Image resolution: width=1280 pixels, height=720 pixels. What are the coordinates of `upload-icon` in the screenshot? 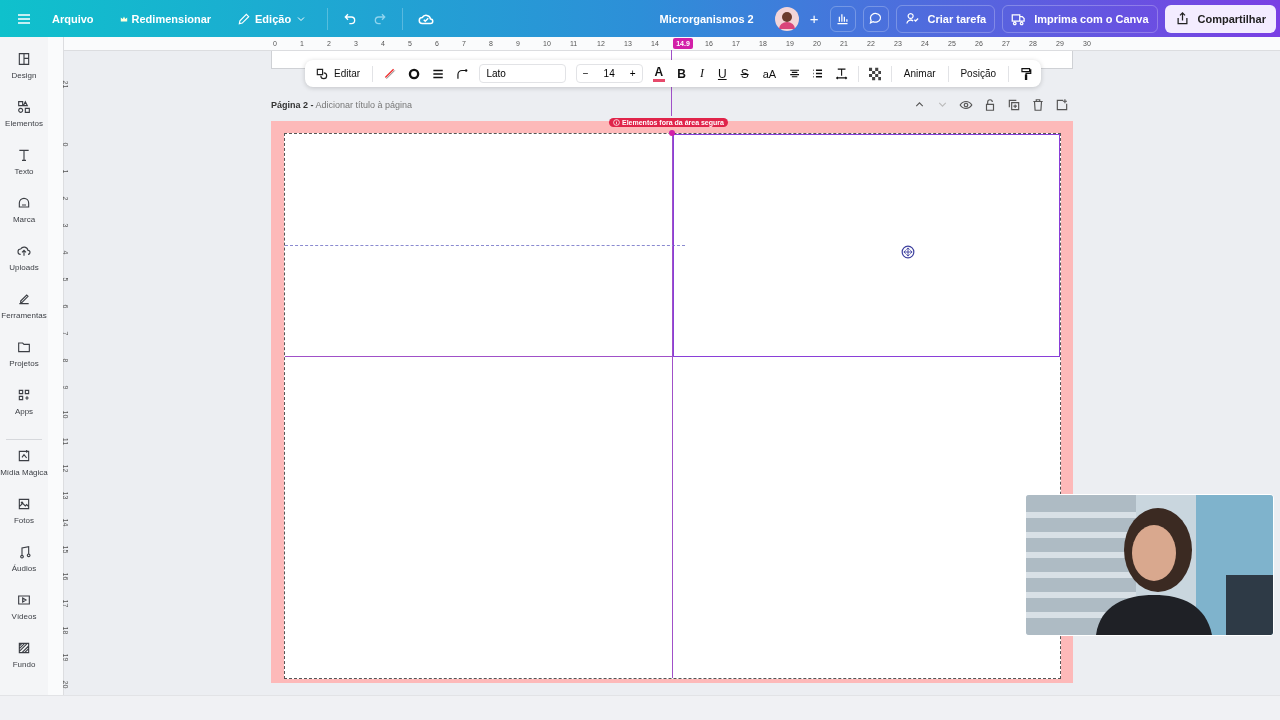 It's located at (24, 251).